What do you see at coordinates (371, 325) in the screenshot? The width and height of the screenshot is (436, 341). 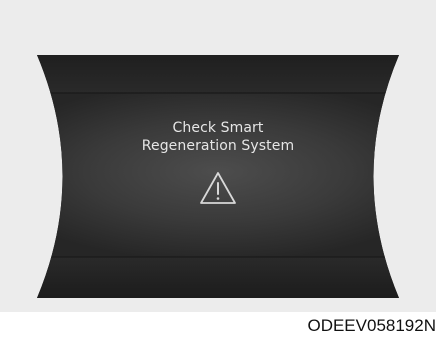 I see `figure-code-label: ODEEV058192N` at bounding box center [371, 325].